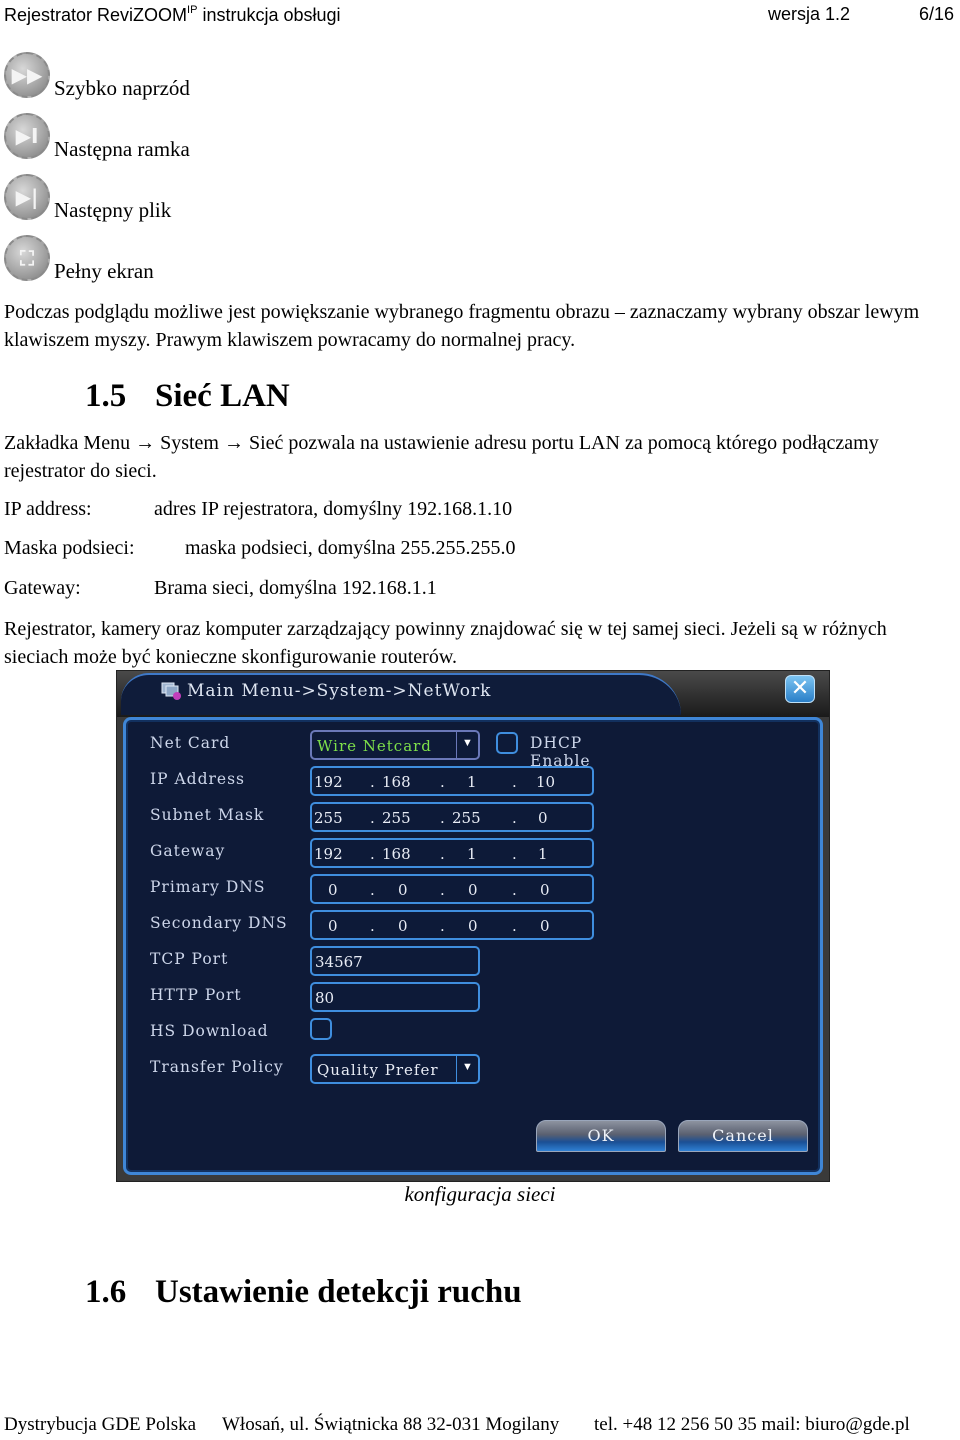 The height and width of the screenshot is (1440, 960). Describe the element at coordinates (601, 1136) in the screenshot. I see `ok-button: OK` at that location.